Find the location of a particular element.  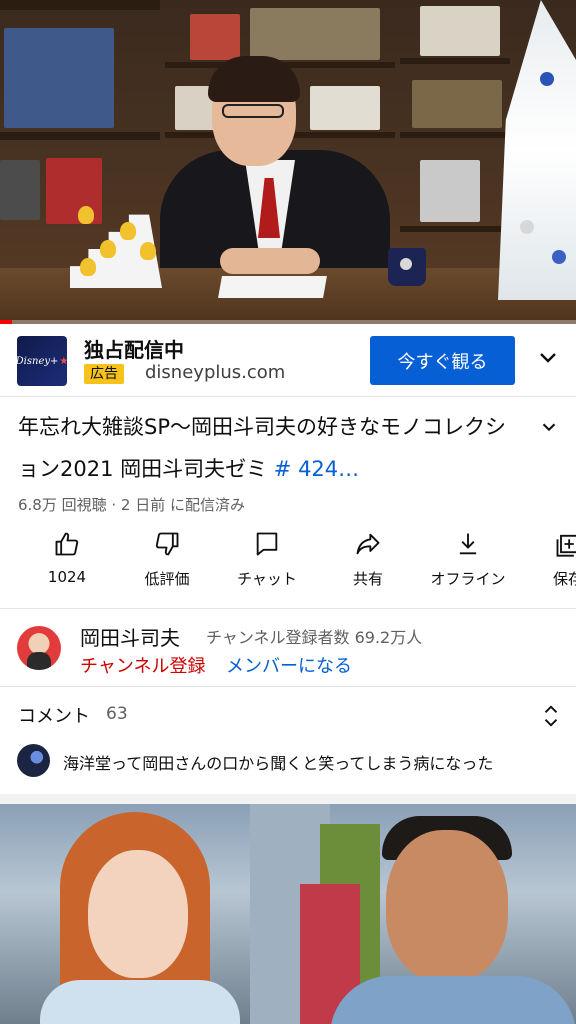

watch-now-button: 今すぐ観る is located at coordinates (442, 360).